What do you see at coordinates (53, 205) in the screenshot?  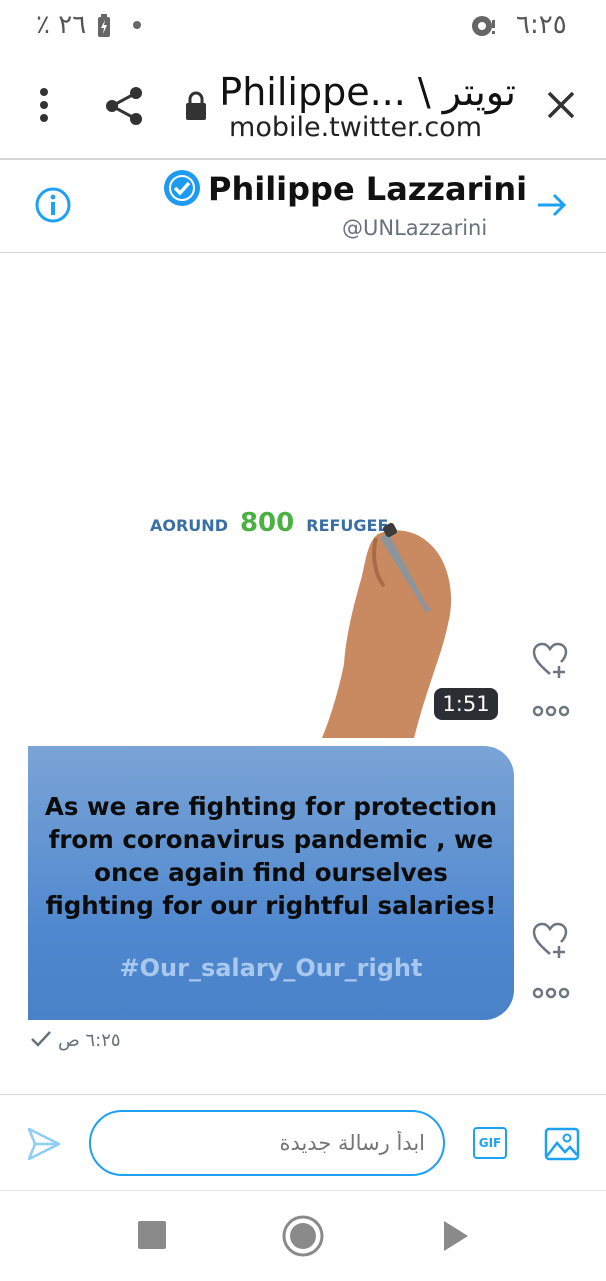 I see `info-icon` at bounding box center [53, 205].